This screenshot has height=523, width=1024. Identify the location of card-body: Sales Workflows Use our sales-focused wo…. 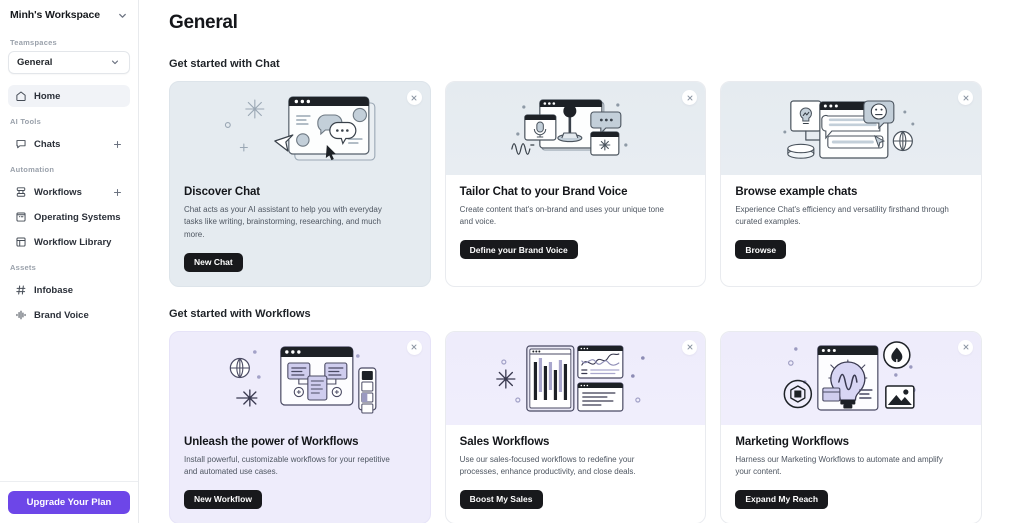
(576, 474).